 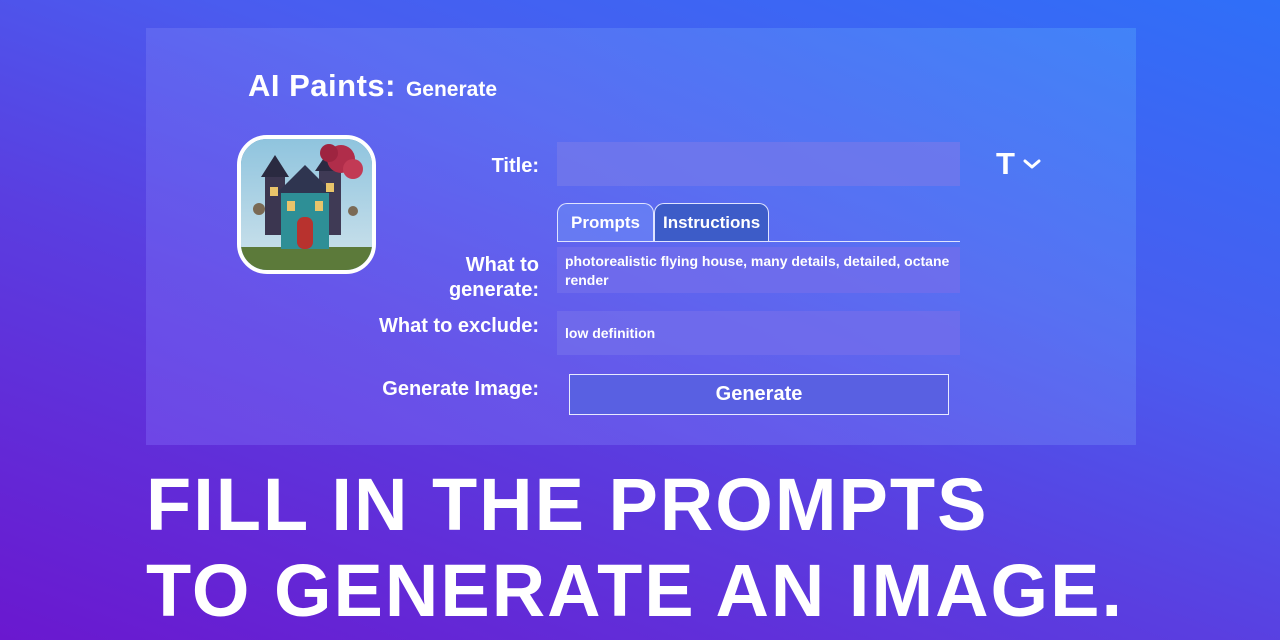 What do you see at coordinates (515, 166) in the screenshot?
I see `title-label: Title:` at bounding box center [515, 166].